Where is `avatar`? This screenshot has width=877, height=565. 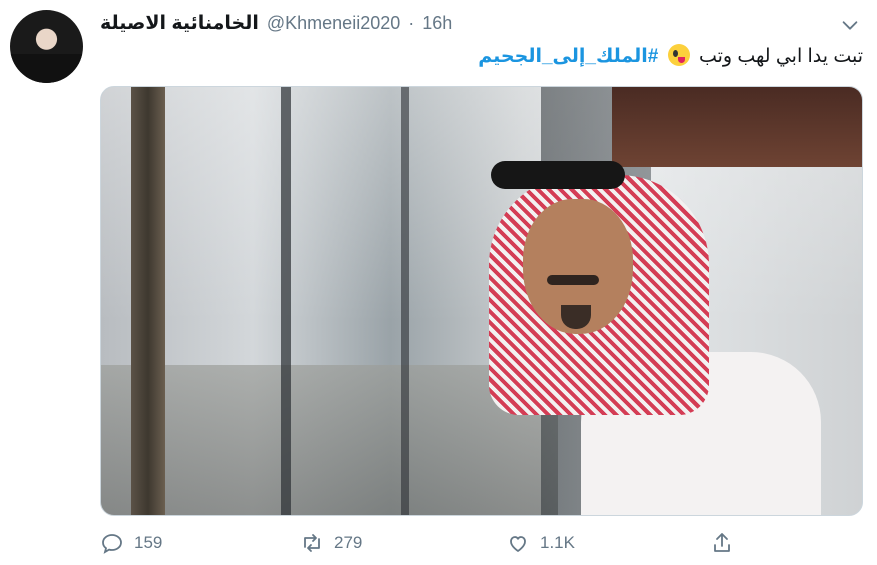 avatar is located at coordinates (46, 46).